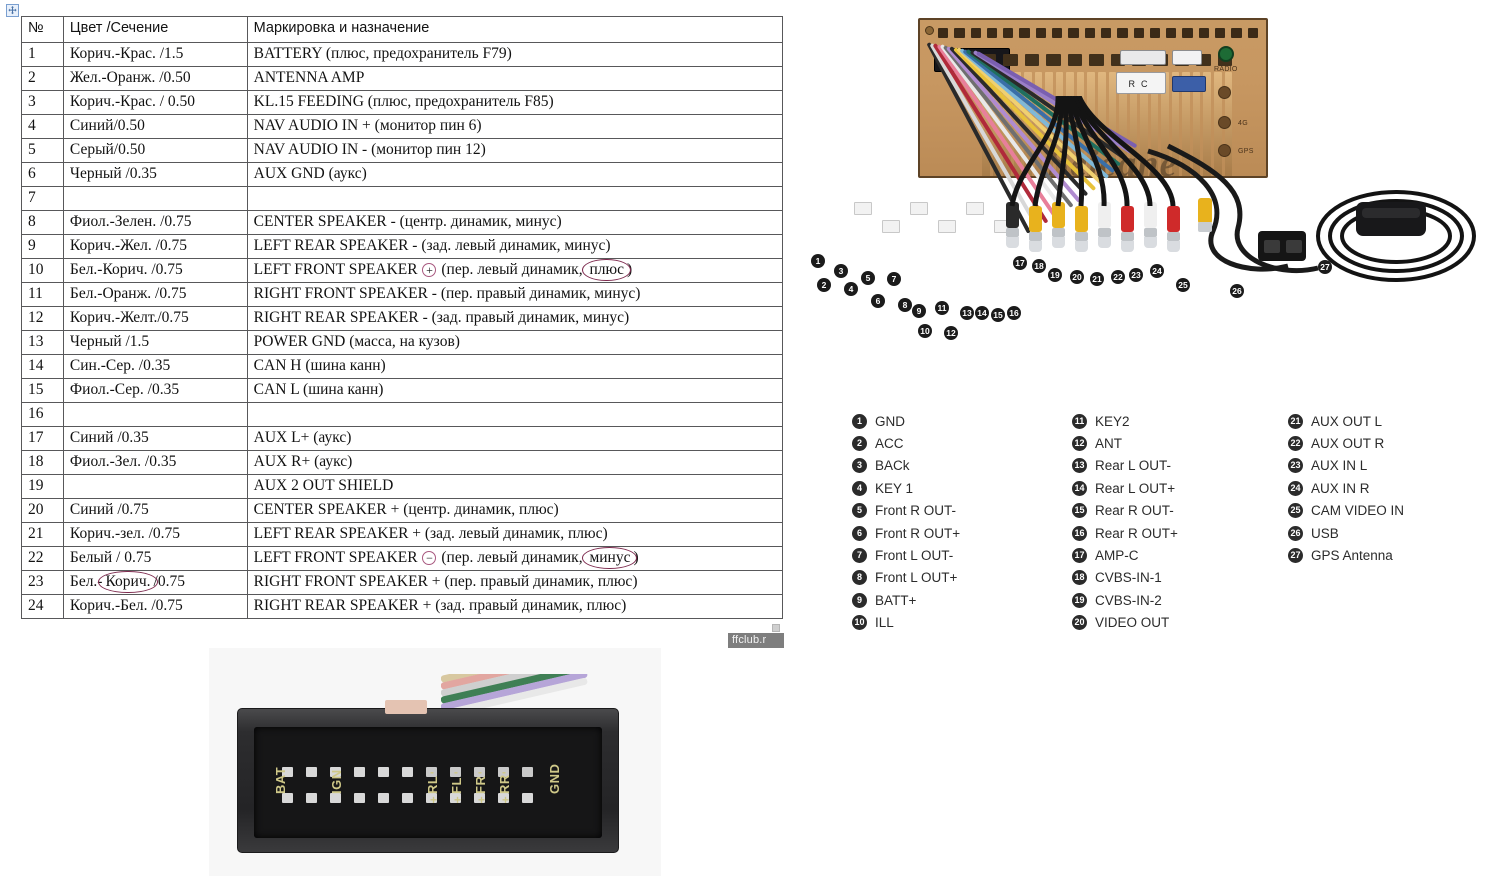 This screenshot has width=1490, height=895. Describe the element at coordinates (515, 438) in the screenshot. I see `cell-marking: AUX L+ (аукс)` at that location.